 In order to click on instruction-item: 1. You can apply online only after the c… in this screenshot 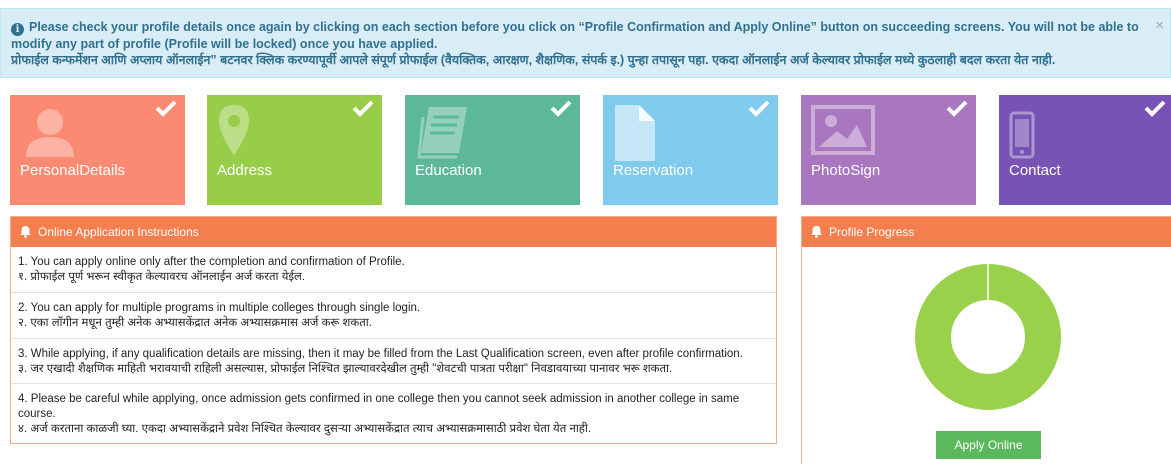, I will do `click(393, 270)`.